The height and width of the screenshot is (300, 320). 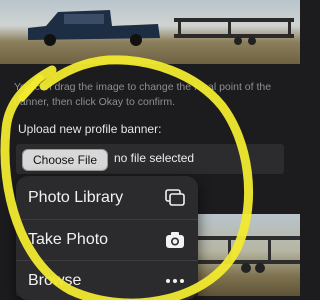 I want to click on choose-file-button: Choose File, so click(x=65, y=160).